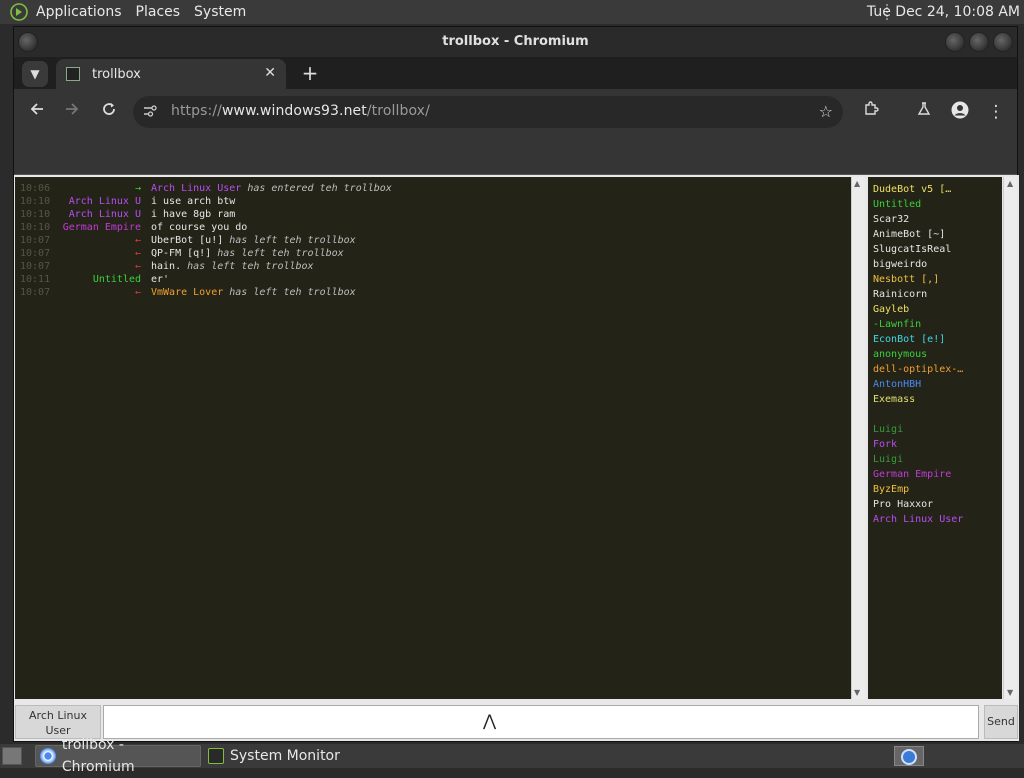 Image resolution: width=1024 pixels, height=778 pixels. I want to click on distro-logo-icon, so click(19, 12).